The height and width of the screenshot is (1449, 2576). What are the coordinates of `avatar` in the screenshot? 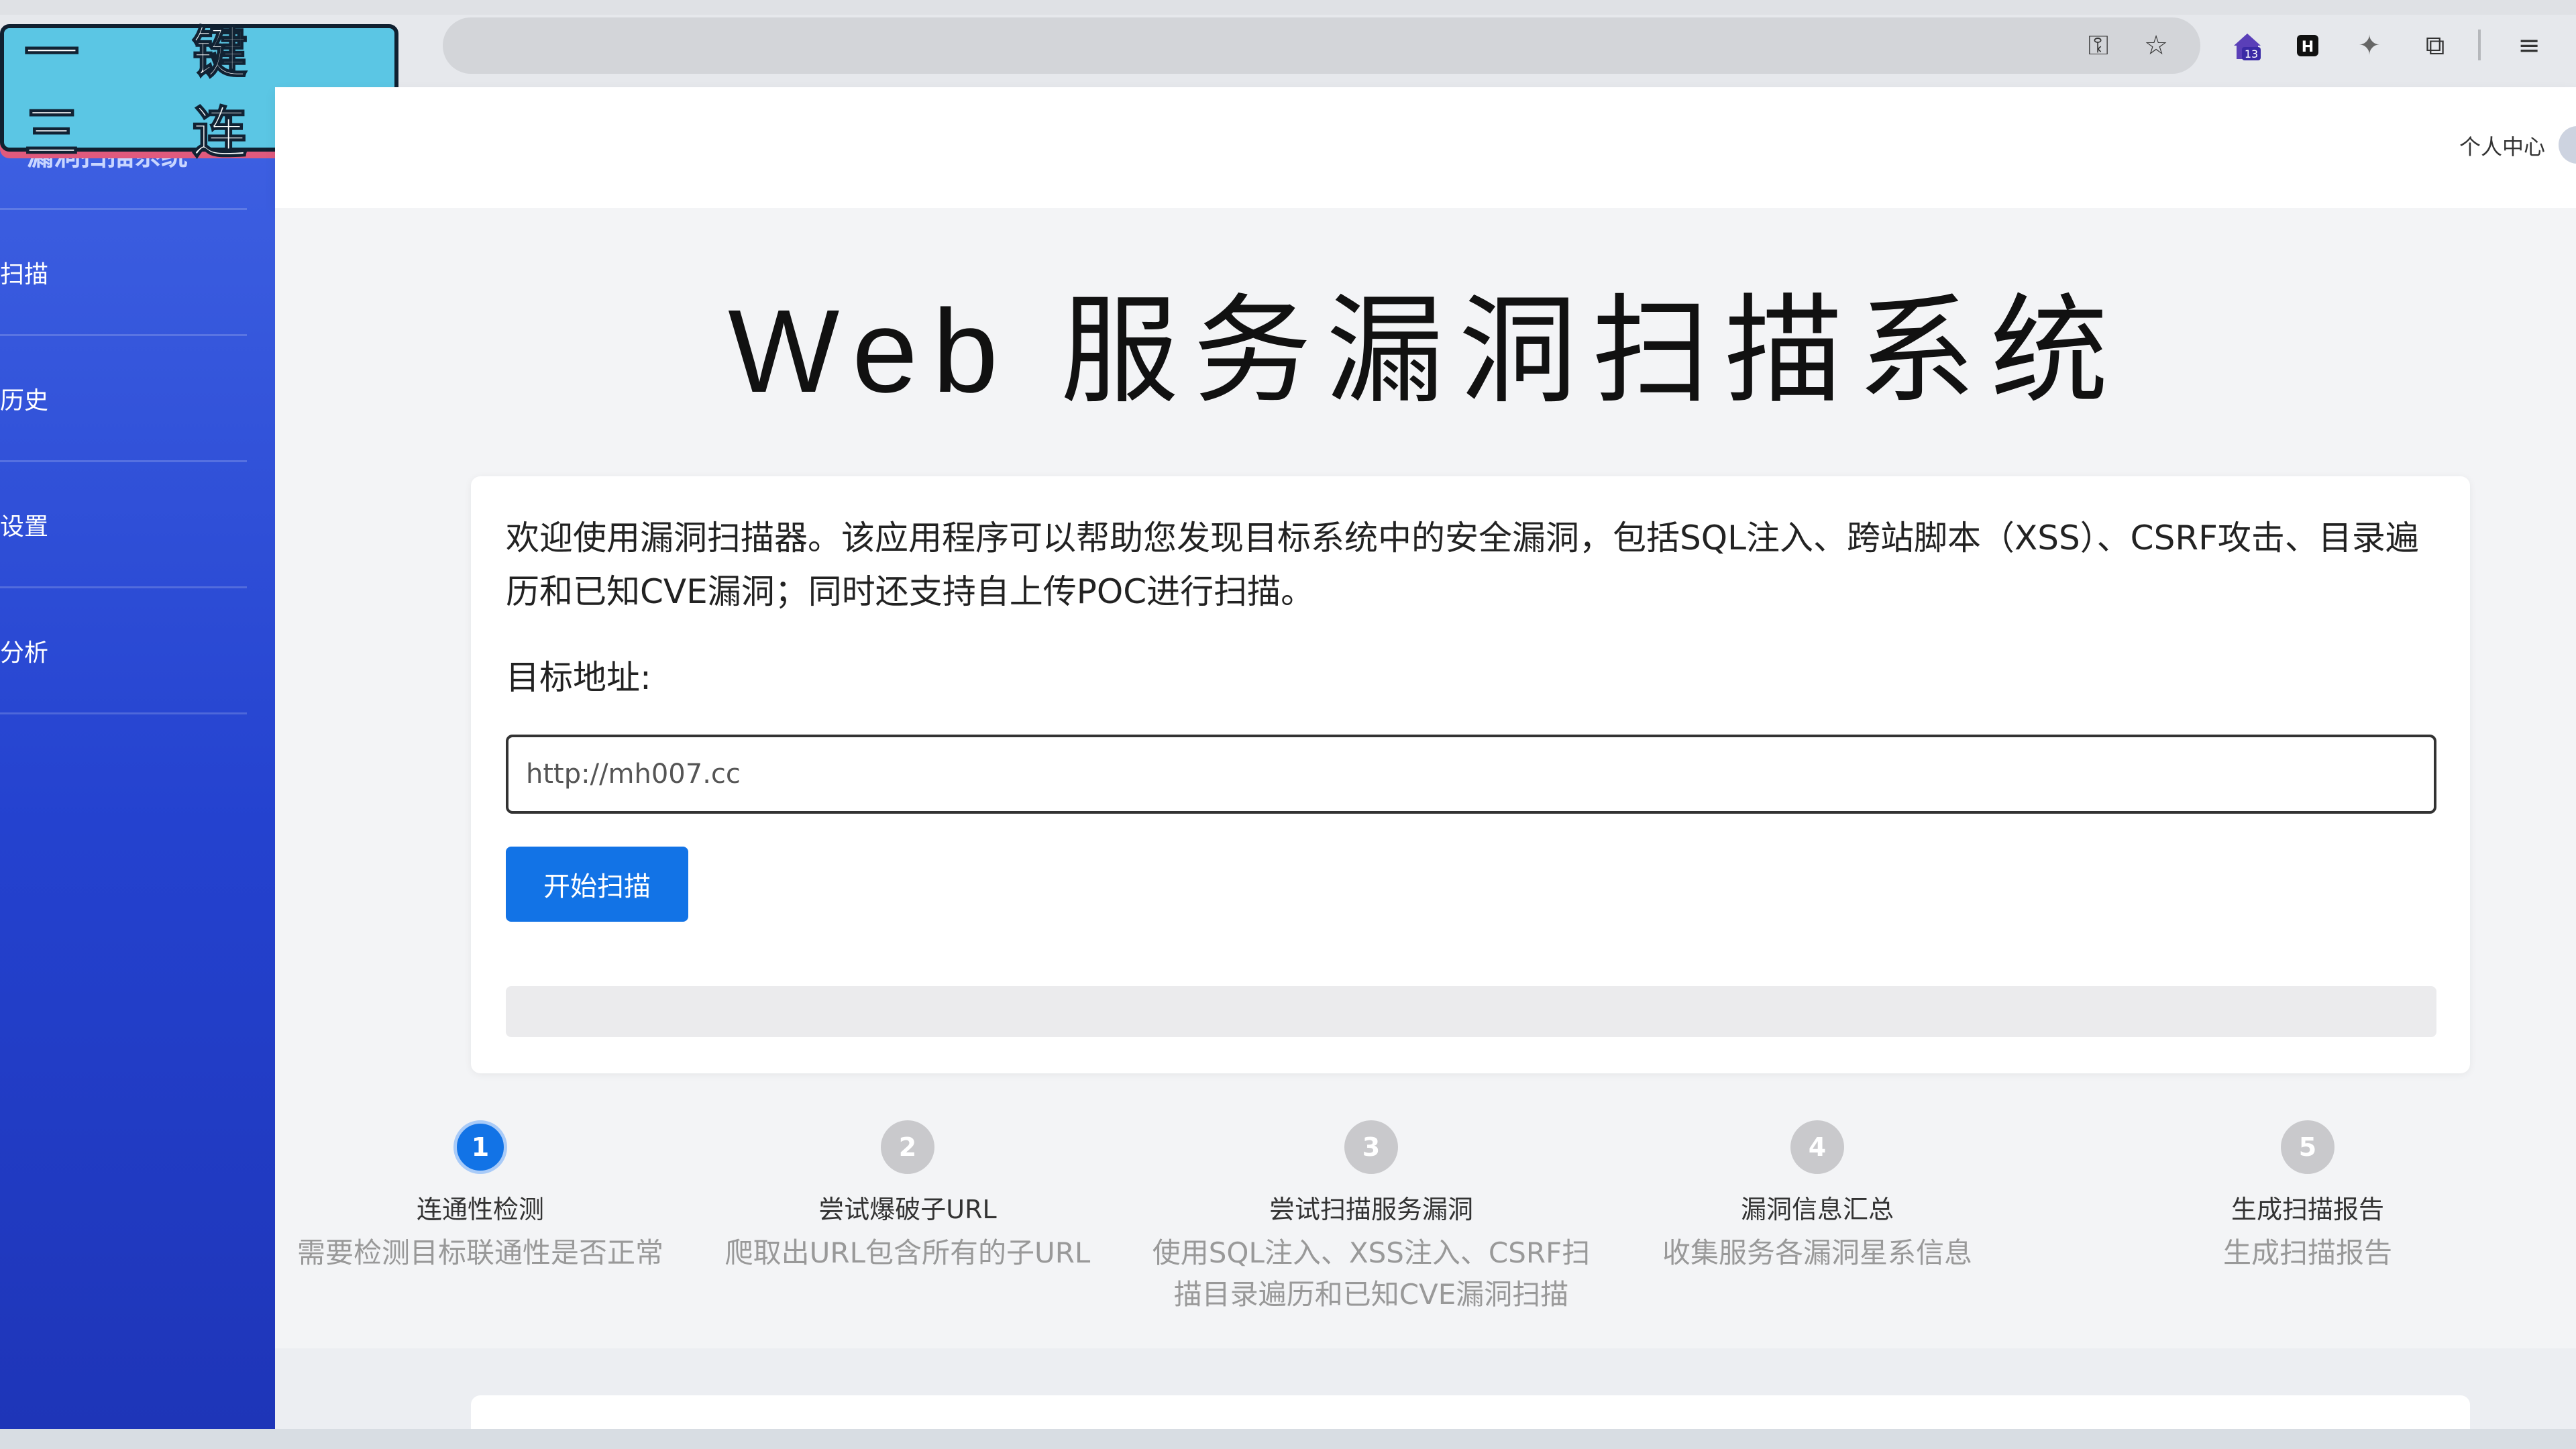 It's located at (2567, 145).